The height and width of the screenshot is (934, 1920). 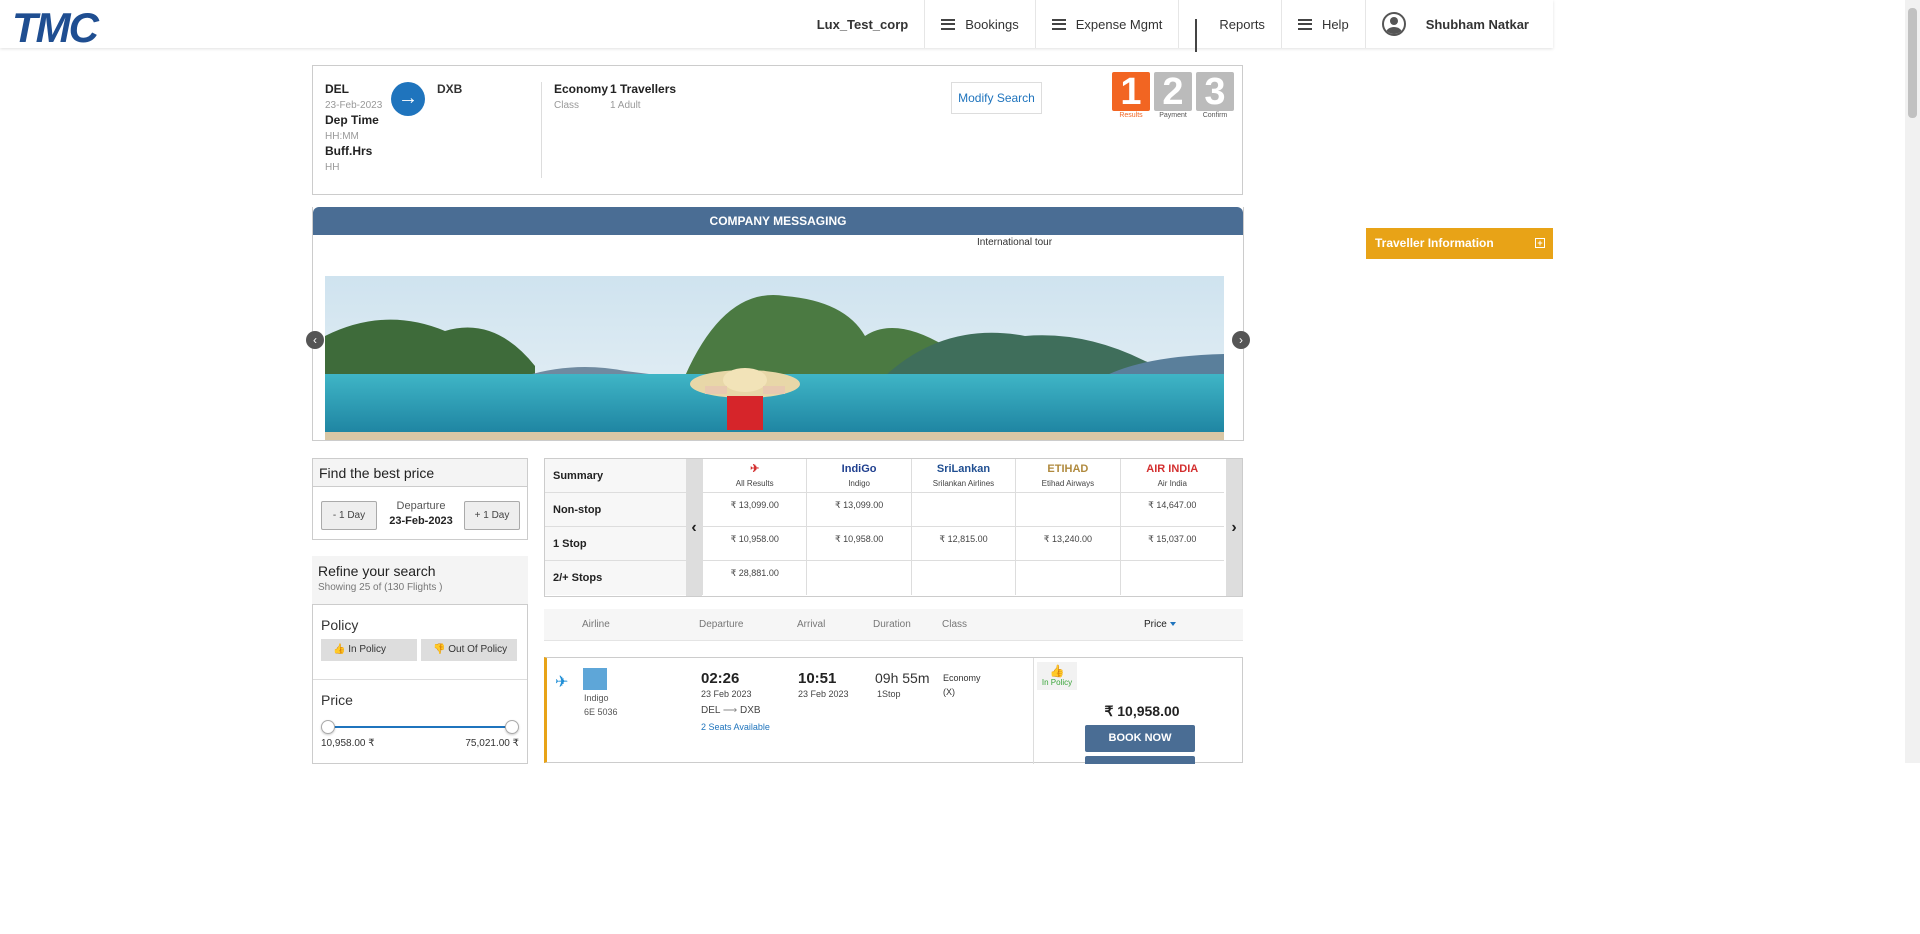 I want to click on price-range-slider, so click(x=420, y=727).